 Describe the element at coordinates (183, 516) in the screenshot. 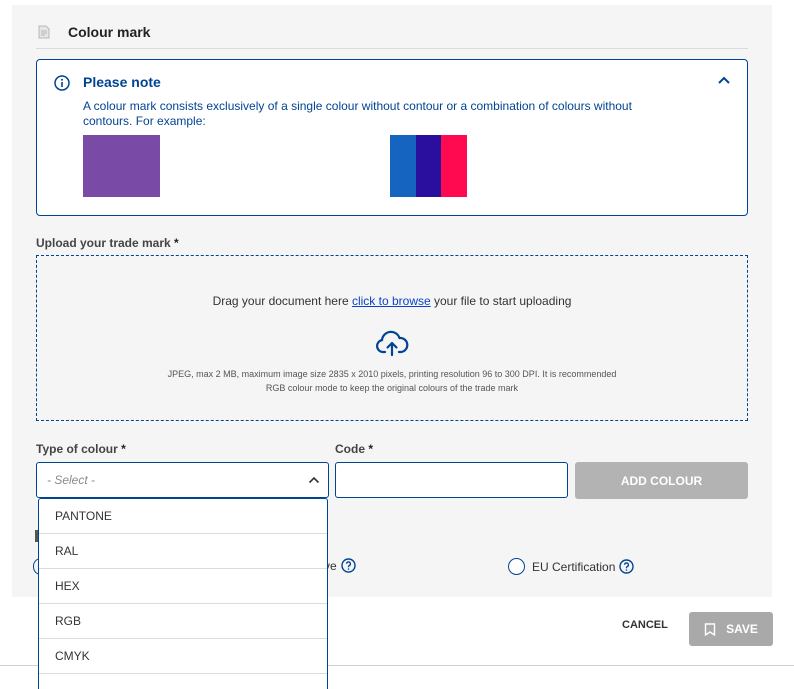

I see `dropdown-option-pantone: PANTONE` at that location.